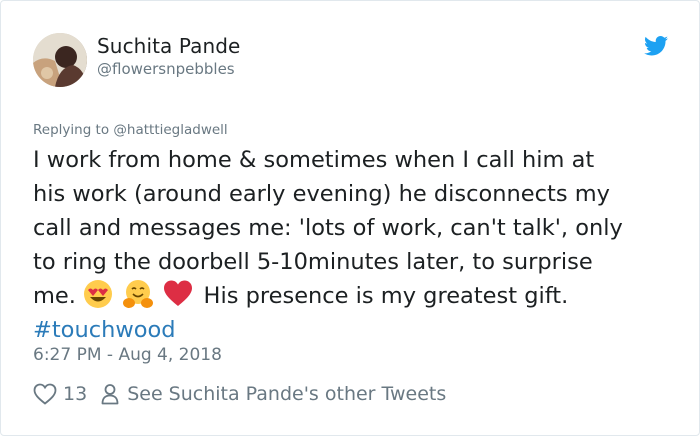 Image resolution: width=700 pixels, height=436 pixels. Describe the element at coordinates (75, 394) in the screenshot. I see `like-count: 13` at that location.